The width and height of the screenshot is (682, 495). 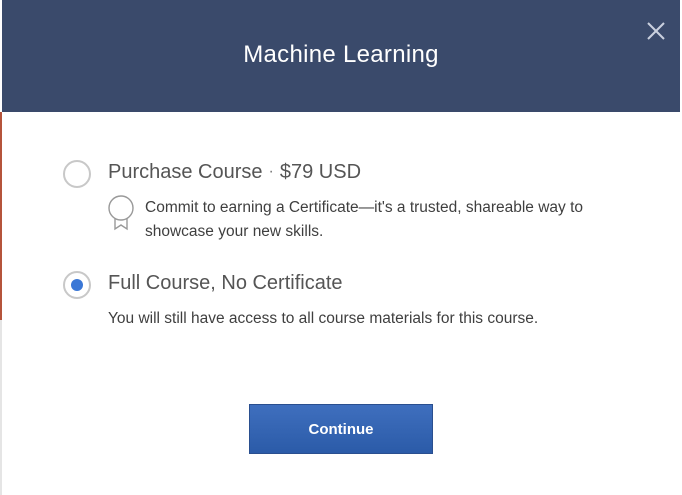 I want to click on option-title: Purchase Course · $79 USD, so click(x=234, y=172).